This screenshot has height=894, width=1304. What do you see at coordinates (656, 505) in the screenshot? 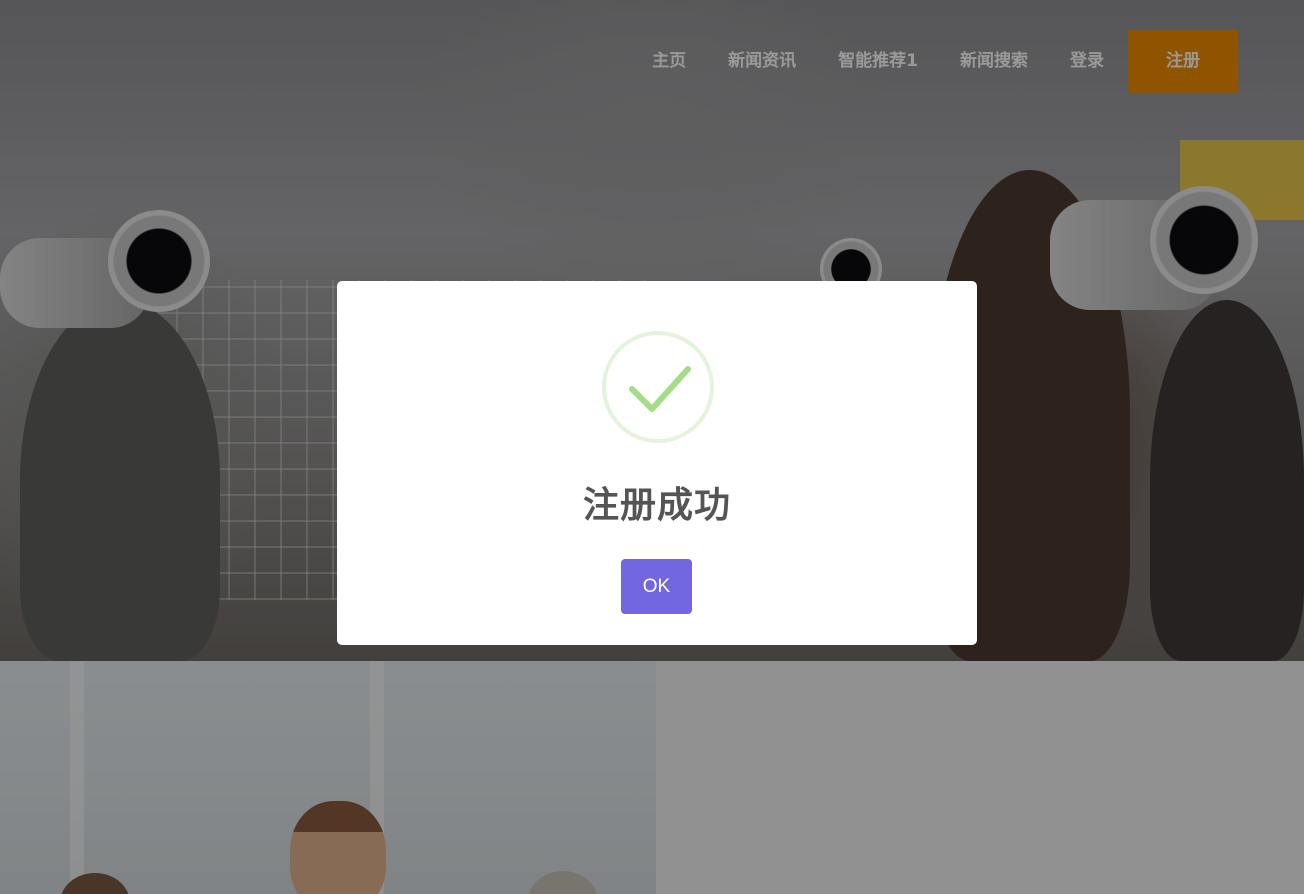
I see `dialog-title: 注册成功` at bounding box center [656, 505].